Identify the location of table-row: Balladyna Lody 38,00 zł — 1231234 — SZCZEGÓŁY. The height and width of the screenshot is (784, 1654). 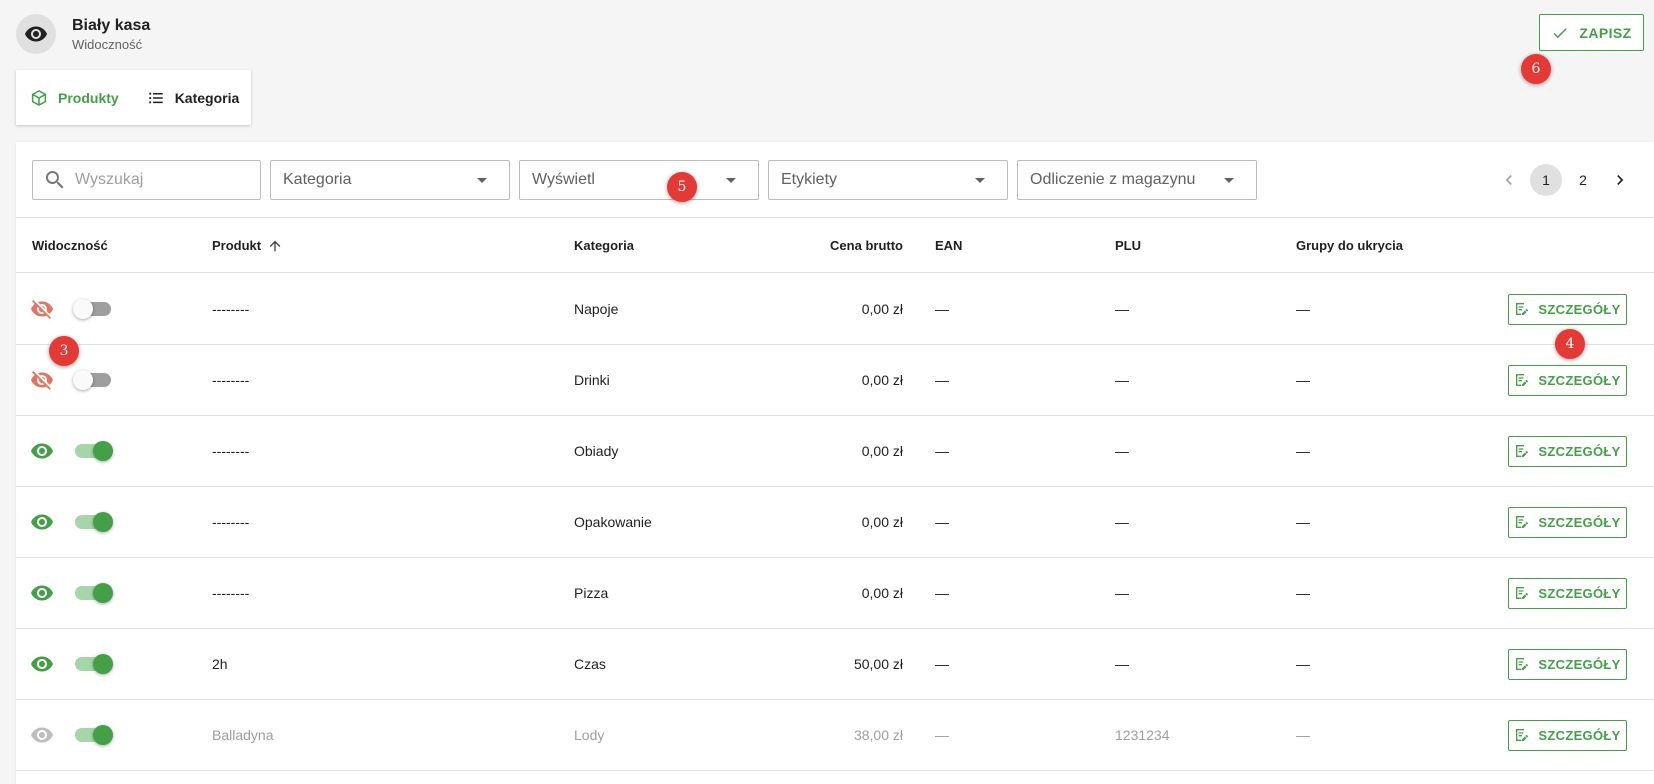
(835, 735).